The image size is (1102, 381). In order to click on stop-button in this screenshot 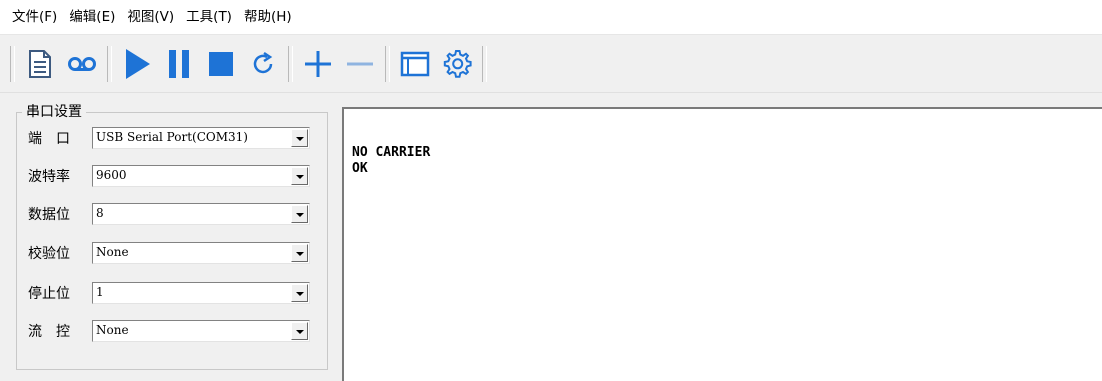, I will do `click(221, 64)`.